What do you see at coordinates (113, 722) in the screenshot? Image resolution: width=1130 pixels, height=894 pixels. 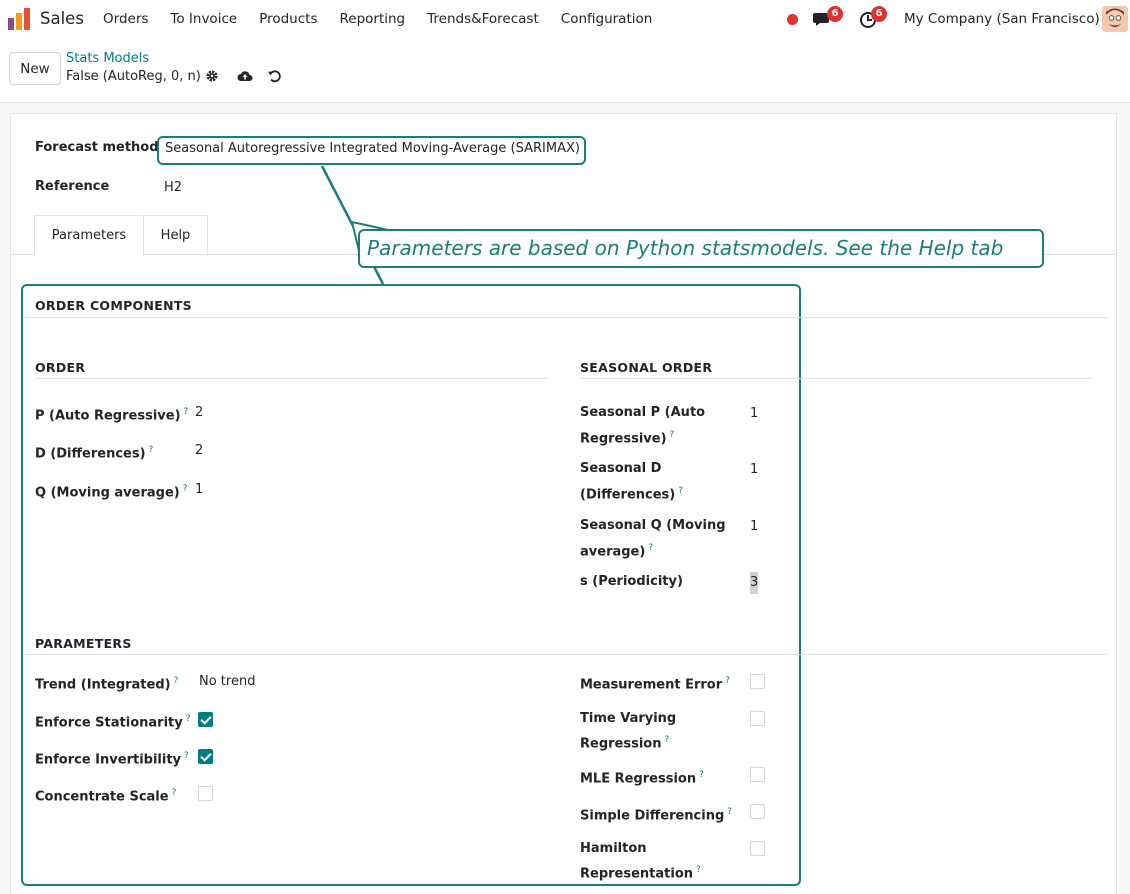 I see `enforce-stationarity-label: Enforce Stationarity?` at bounding box center [113, 722].